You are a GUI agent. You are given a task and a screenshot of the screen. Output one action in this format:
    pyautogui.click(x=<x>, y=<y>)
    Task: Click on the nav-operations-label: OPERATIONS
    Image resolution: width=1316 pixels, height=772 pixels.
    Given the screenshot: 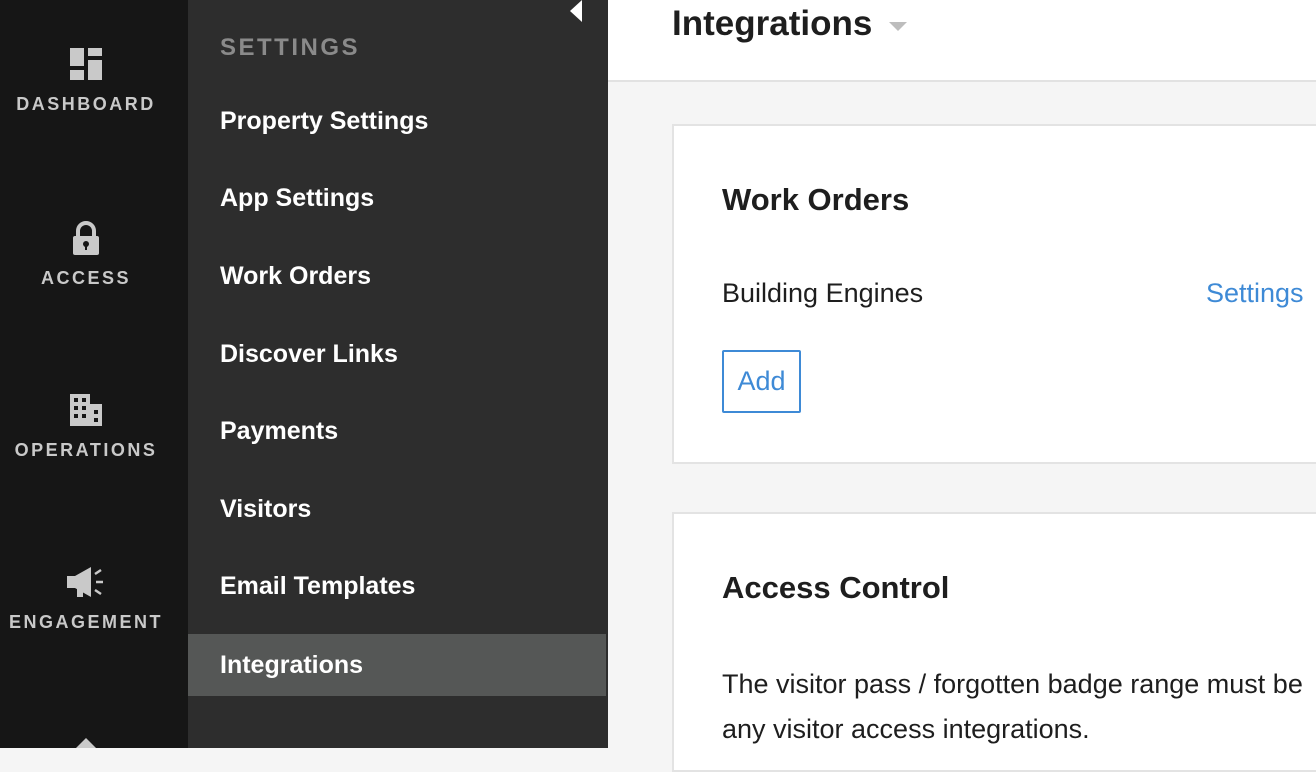 What is the action you would take?
    pyautogui.click(x=86, y=450)
    